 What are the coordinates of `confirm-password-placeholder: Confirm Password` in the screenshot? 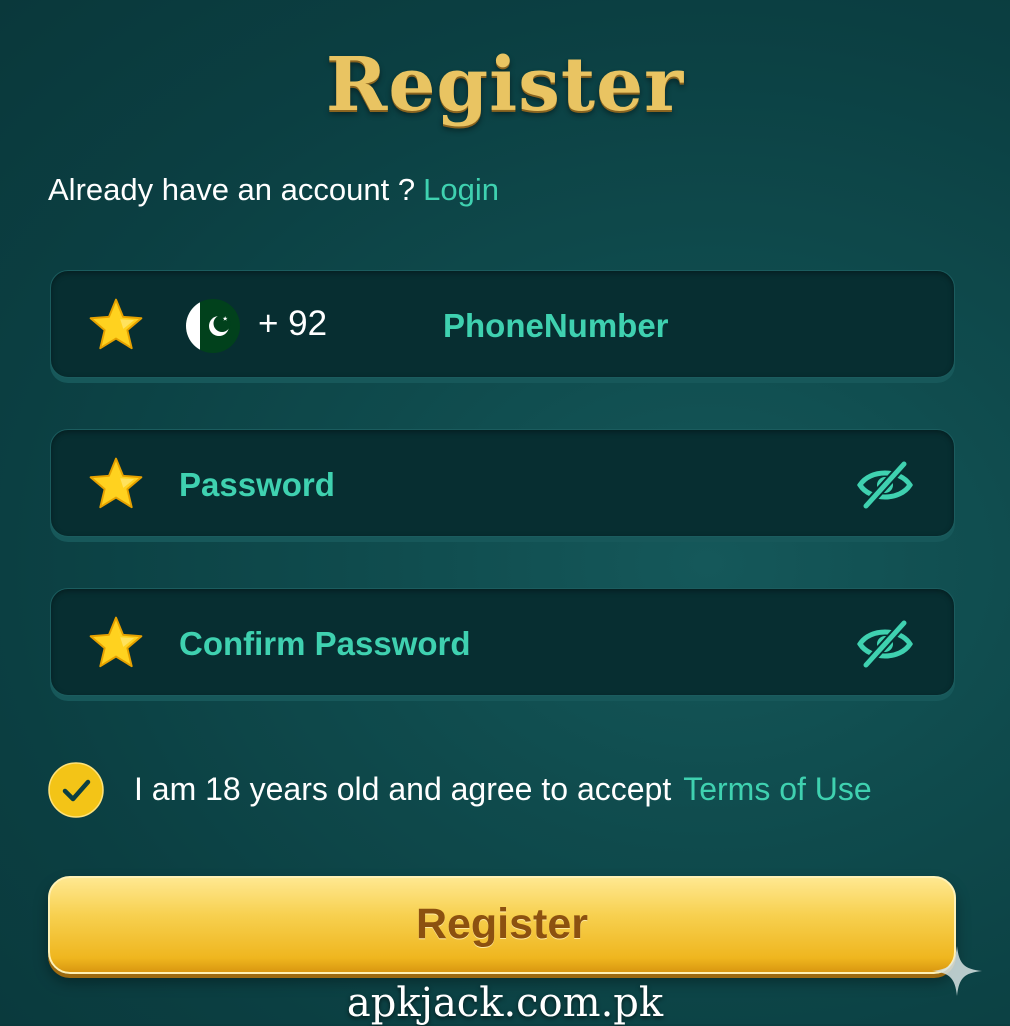 It's located at (325, 643).